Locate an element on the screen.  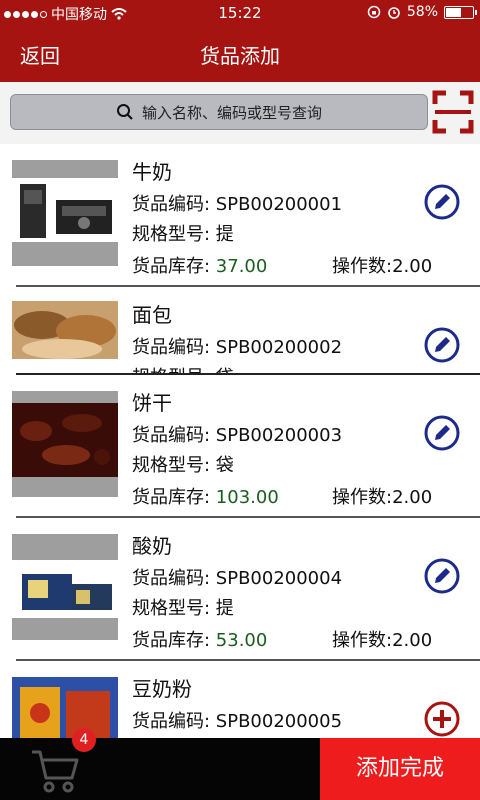
product-stock: 货品库存: 37.00 is located at coordinates (200, 266).